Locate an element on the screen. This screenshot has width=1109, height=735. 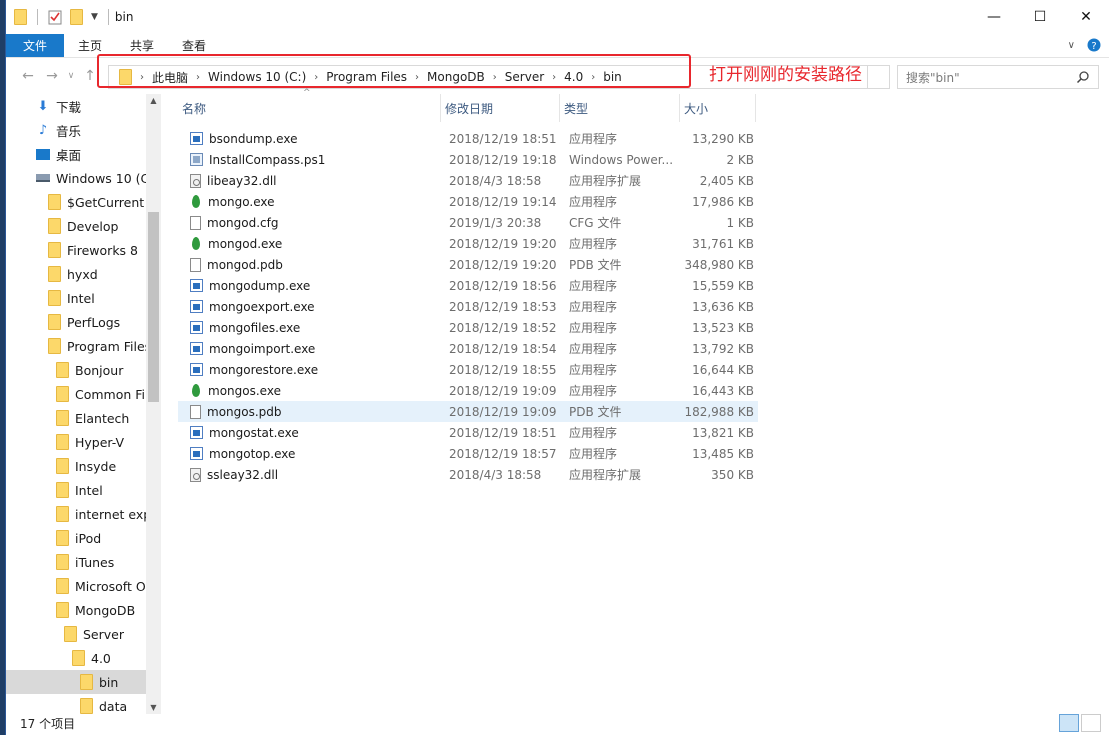
file-size: 13,485 KB is located at coordinates (723, 453).